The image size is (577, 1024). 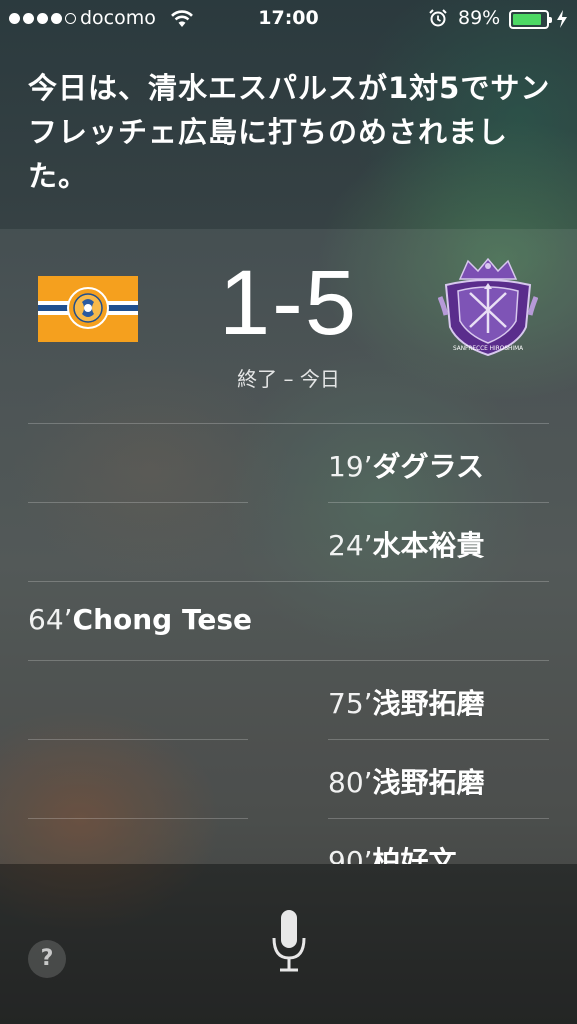 I want to click on goal-minute: 75’, so click(x=350, y=703).